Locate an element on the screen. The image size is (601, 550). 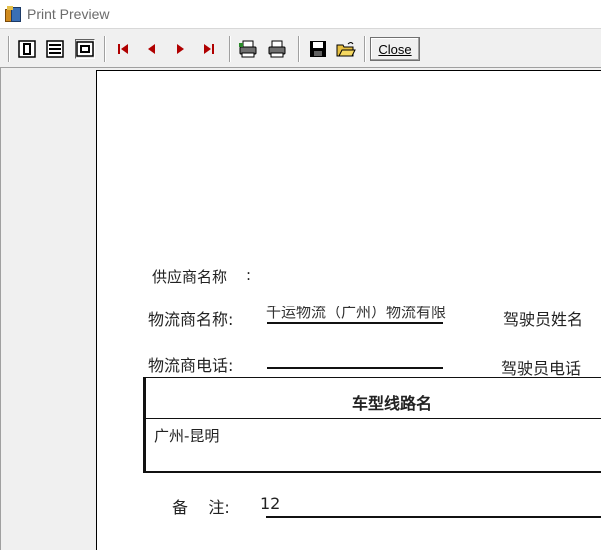
supplier-label: 供应商名称 is located at coordinates (190, 277).